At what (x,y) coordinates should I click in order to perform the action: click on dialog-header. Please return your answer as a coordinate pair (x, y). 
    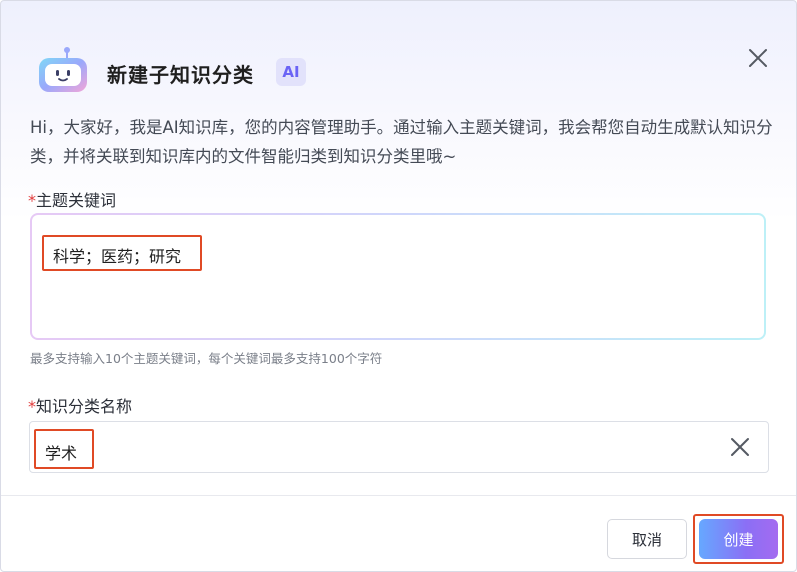
    Looking at the image, I should click on (63, 72).